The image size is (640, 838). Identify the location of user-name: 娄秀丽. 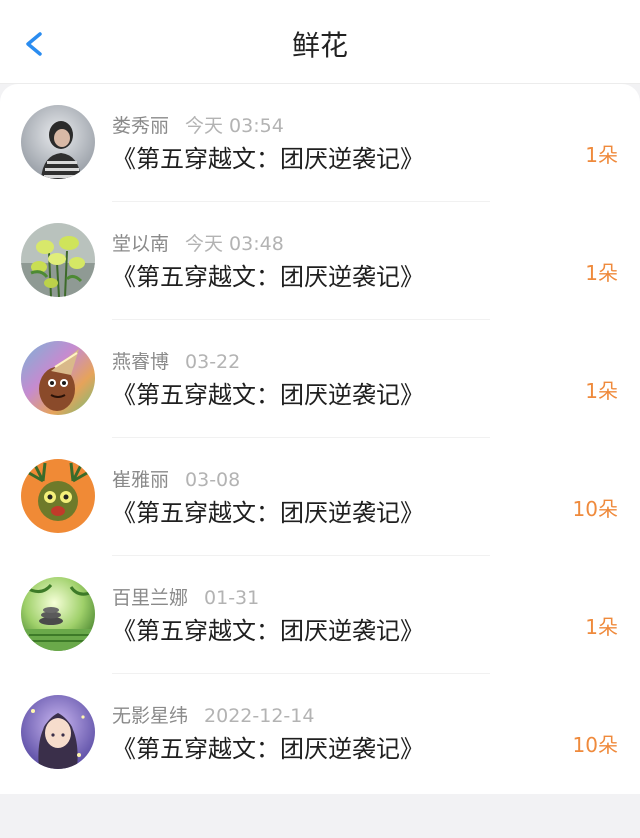
(141, 126).